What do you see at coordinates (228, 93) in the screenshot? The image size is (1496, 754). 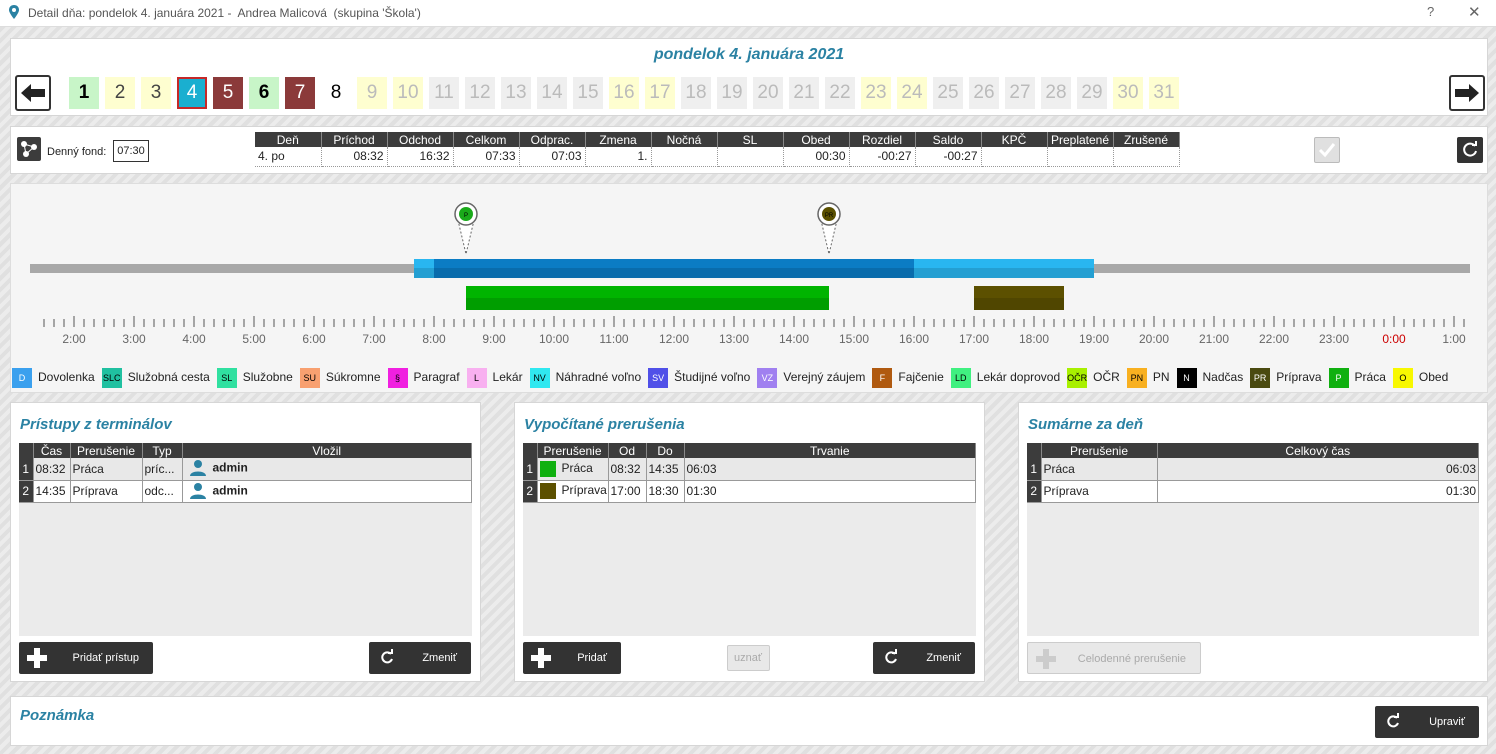 I see `day-5: 5` at bounding box center [228, 93].